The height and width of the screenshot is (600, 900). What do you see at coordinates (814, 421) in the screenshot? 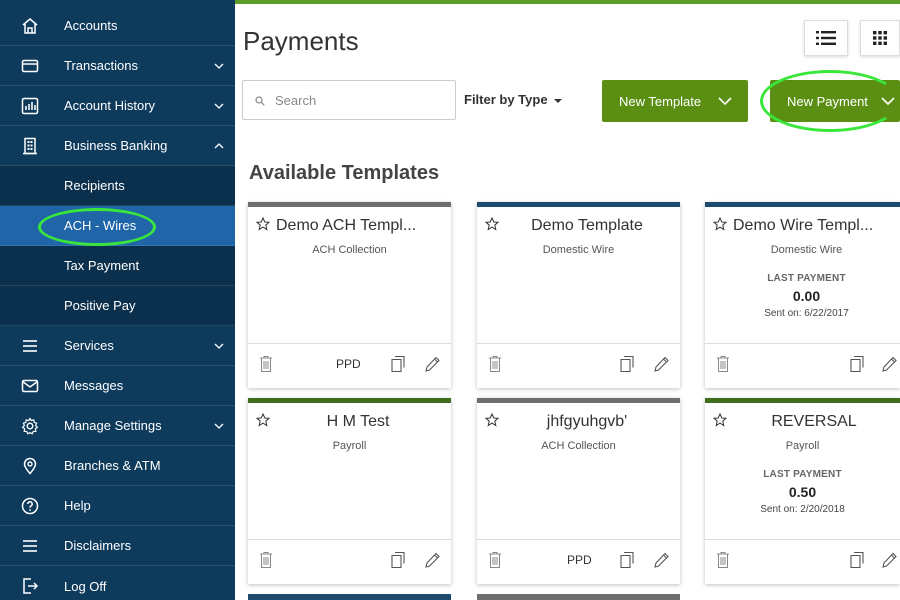
I see `card-title: REVERSAL` at bounding box center [814, 421].